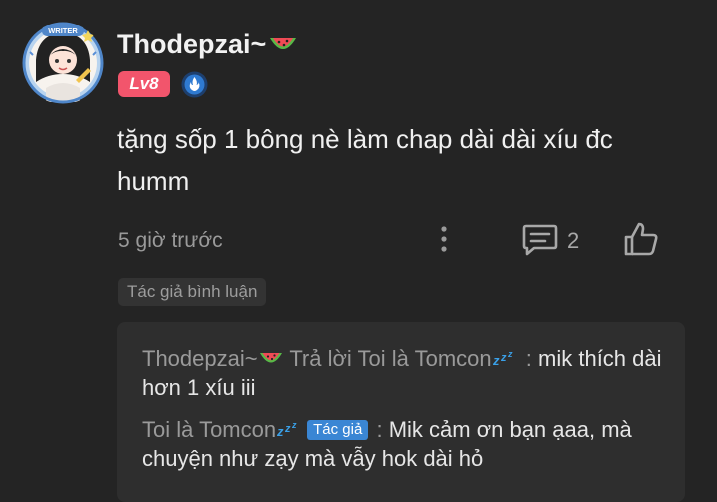  Describe the element at coordinates (338, 430) in the screenshot. I see `author-badge: Tác giả` at that location.